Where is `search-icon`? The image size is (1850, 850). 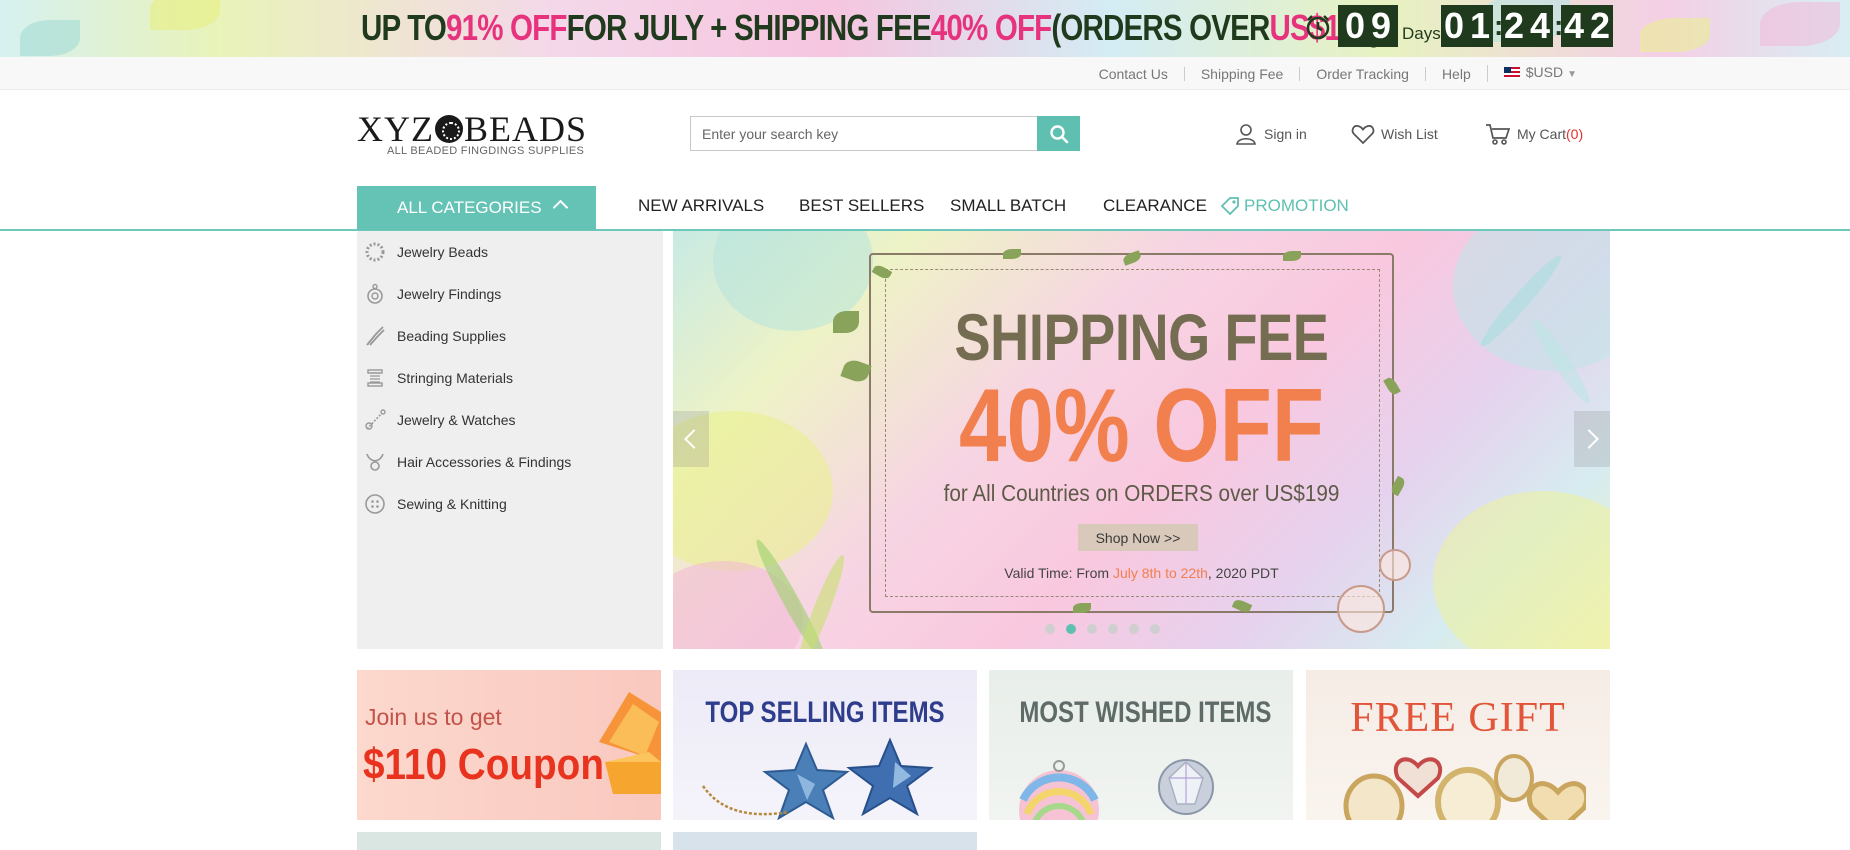
search-icon is located at coordinates (1058, 133).